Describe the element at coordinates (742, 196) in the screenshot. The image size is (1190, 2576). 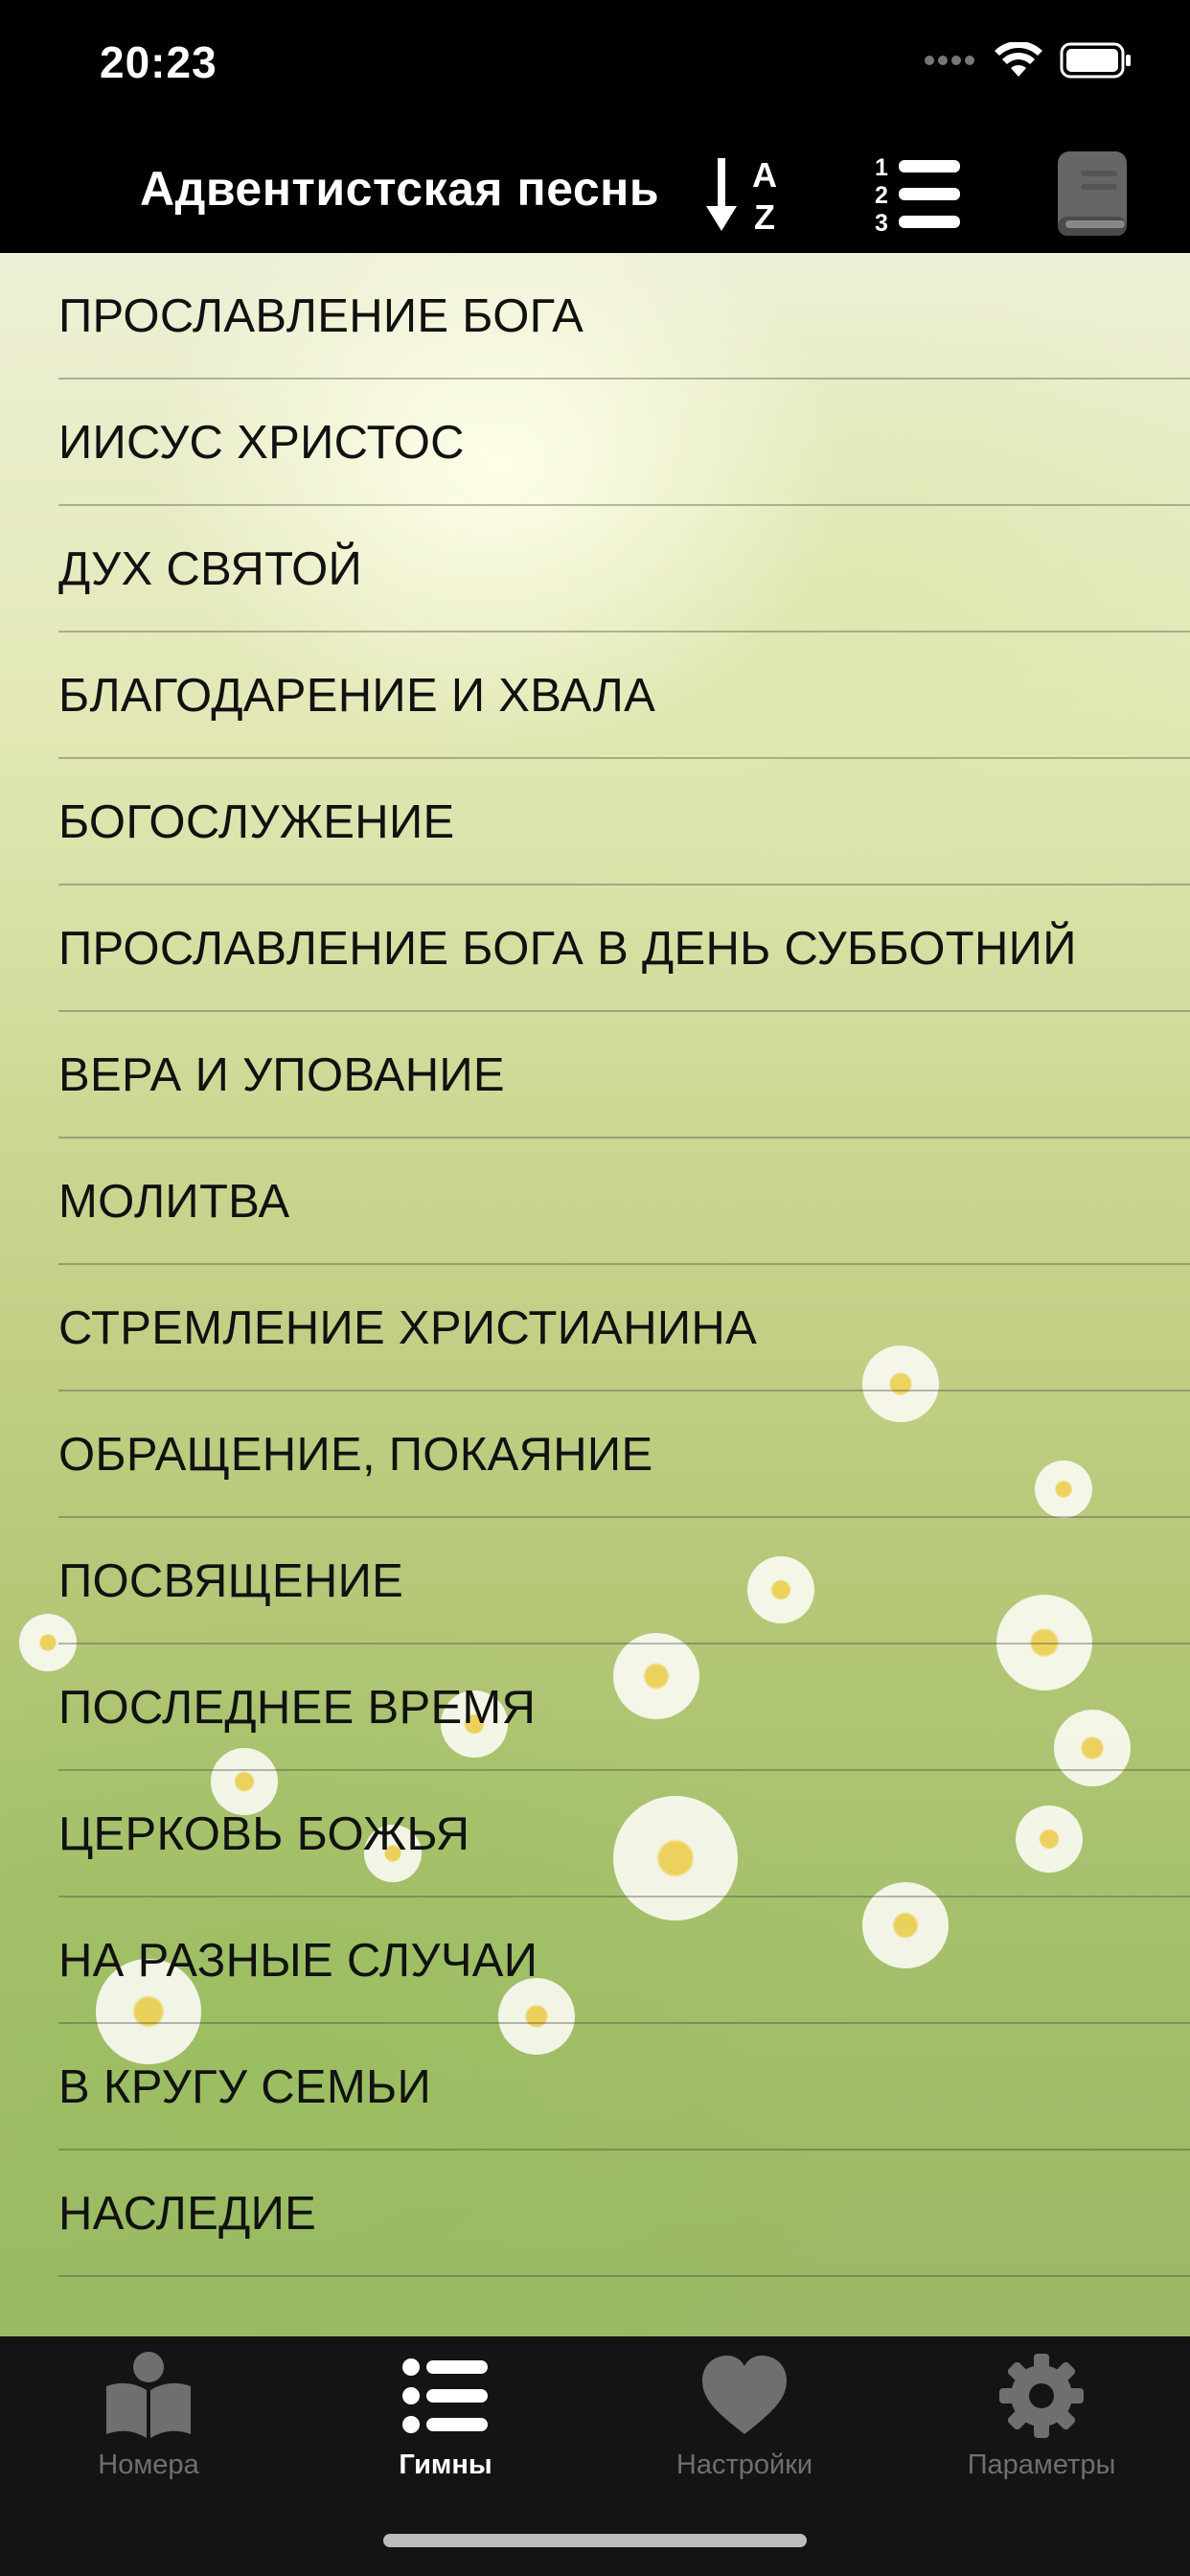
I see `sort-az-icon: A Z` at that location.